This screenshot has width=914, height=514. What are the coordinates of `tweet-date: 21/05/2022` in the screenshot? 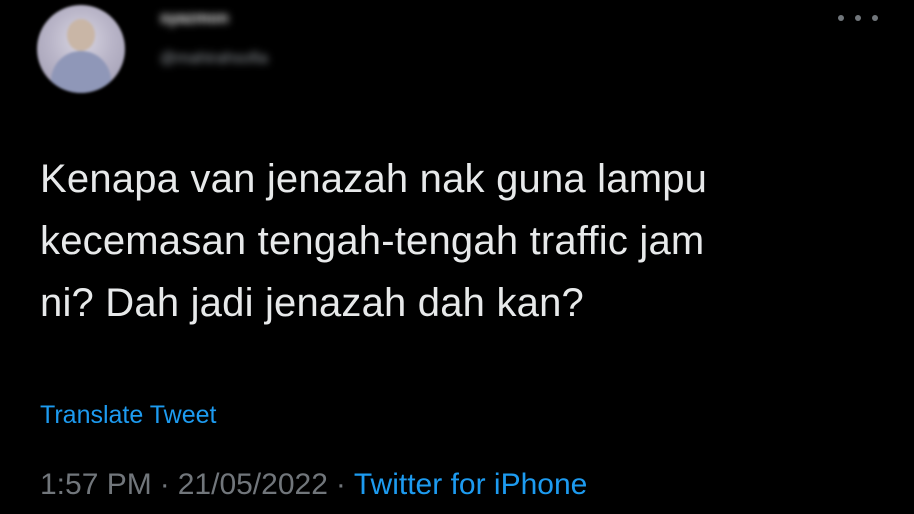 It's located at (253, 484).